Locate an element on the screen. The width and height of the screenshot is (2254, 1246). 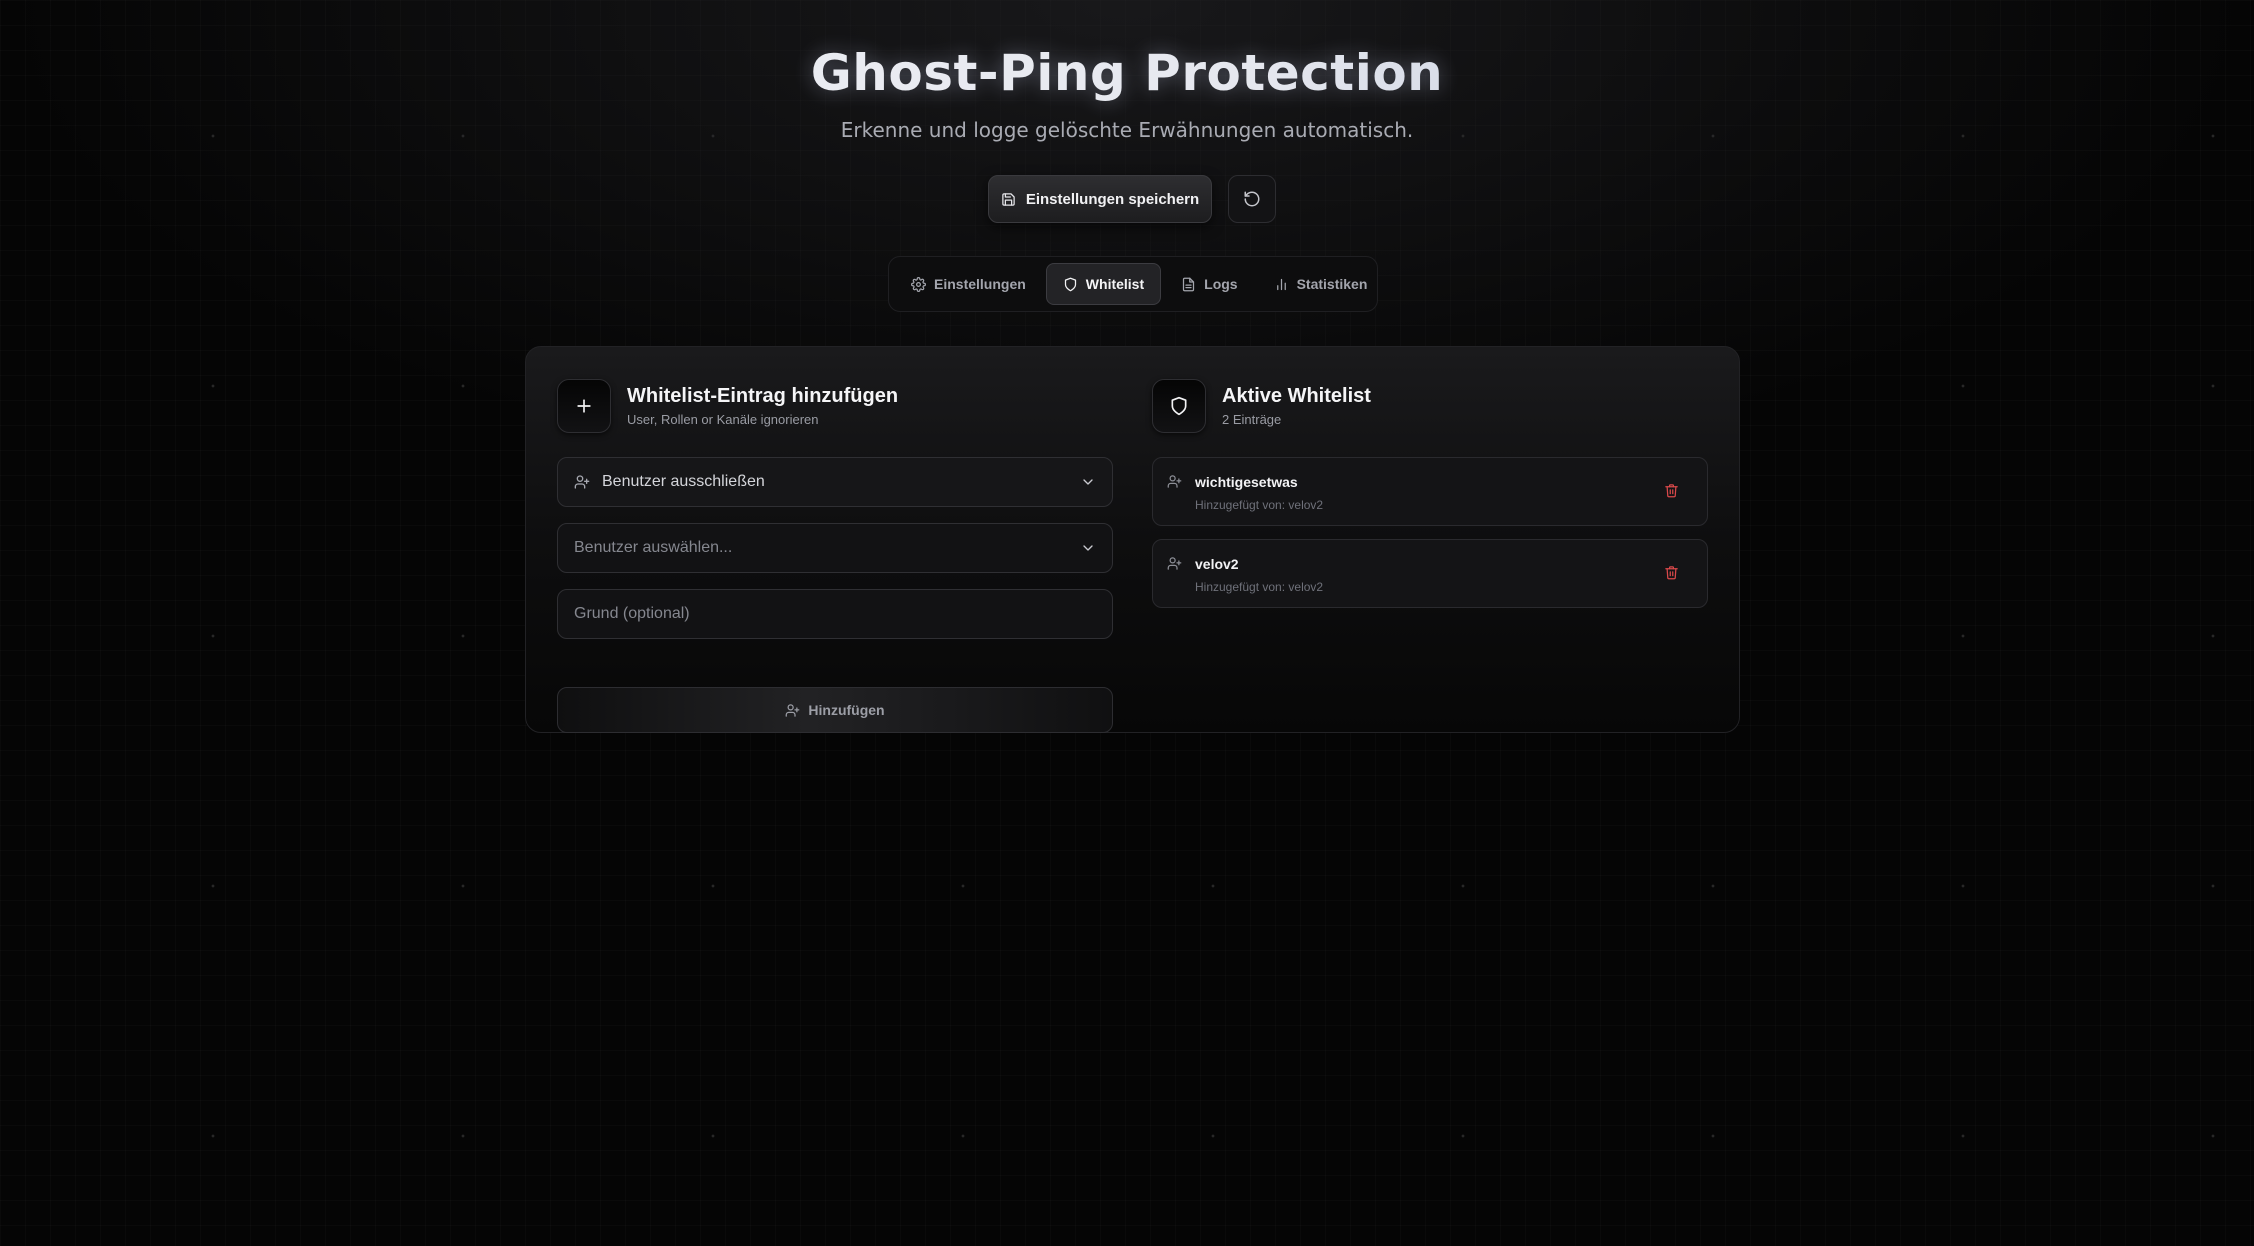
tab-logs: Logs is located at coordinates (1209, 284).